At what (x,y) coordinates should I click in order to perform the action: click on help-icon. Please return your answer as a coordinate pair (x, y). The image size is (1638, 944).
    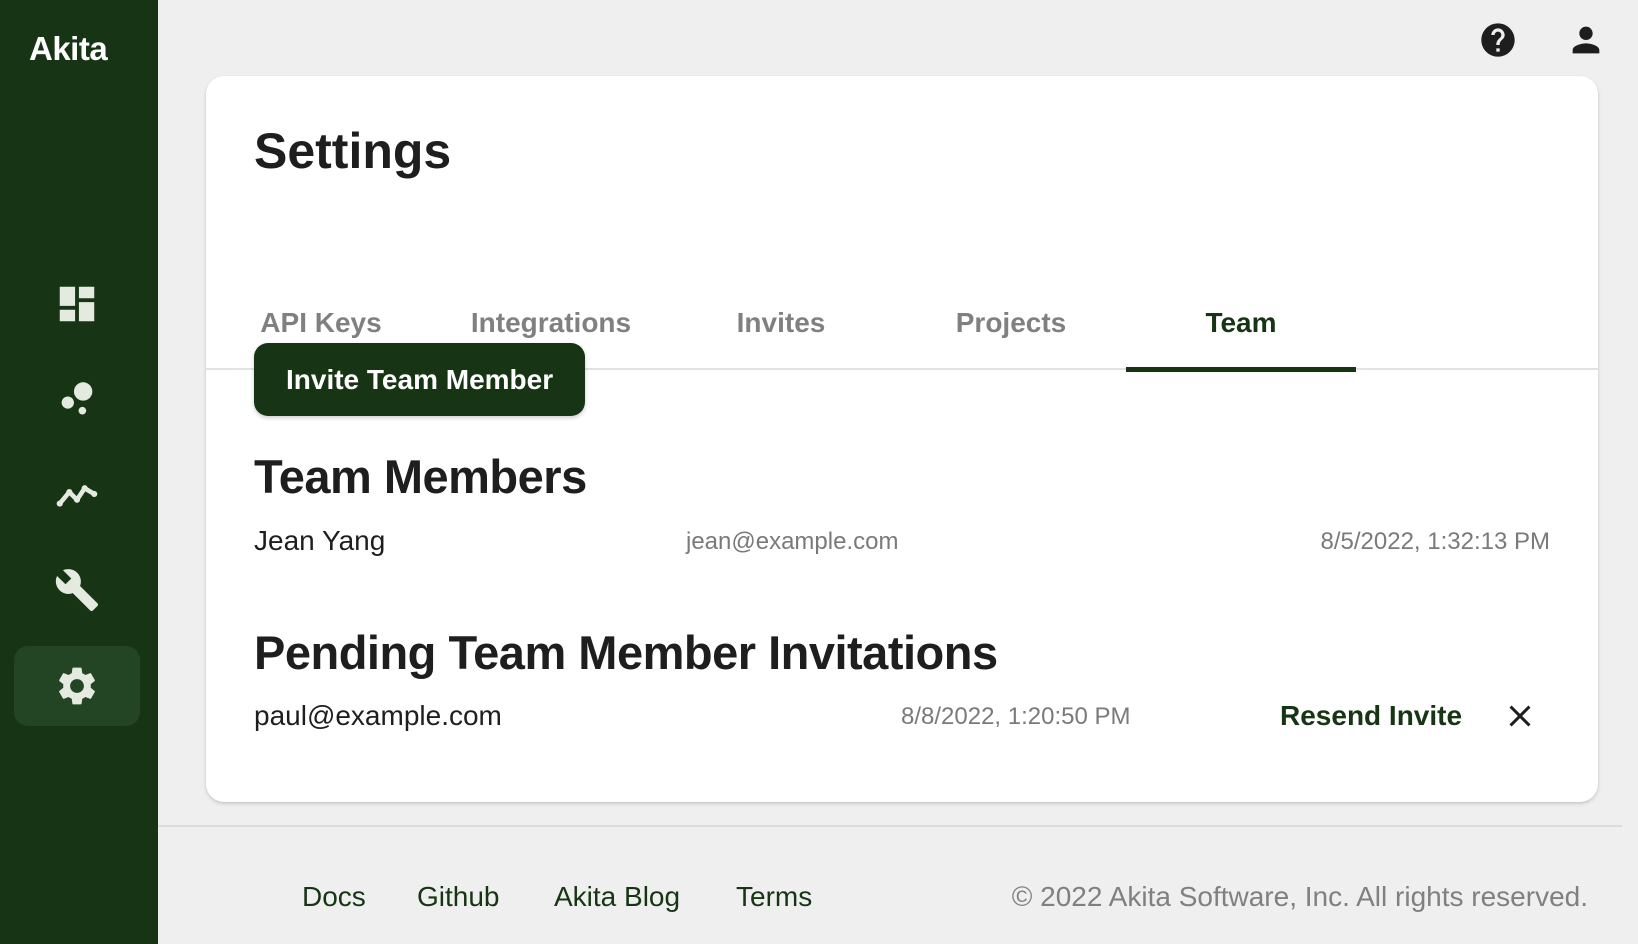
    Looking at the image, I should click on (1498, 40).